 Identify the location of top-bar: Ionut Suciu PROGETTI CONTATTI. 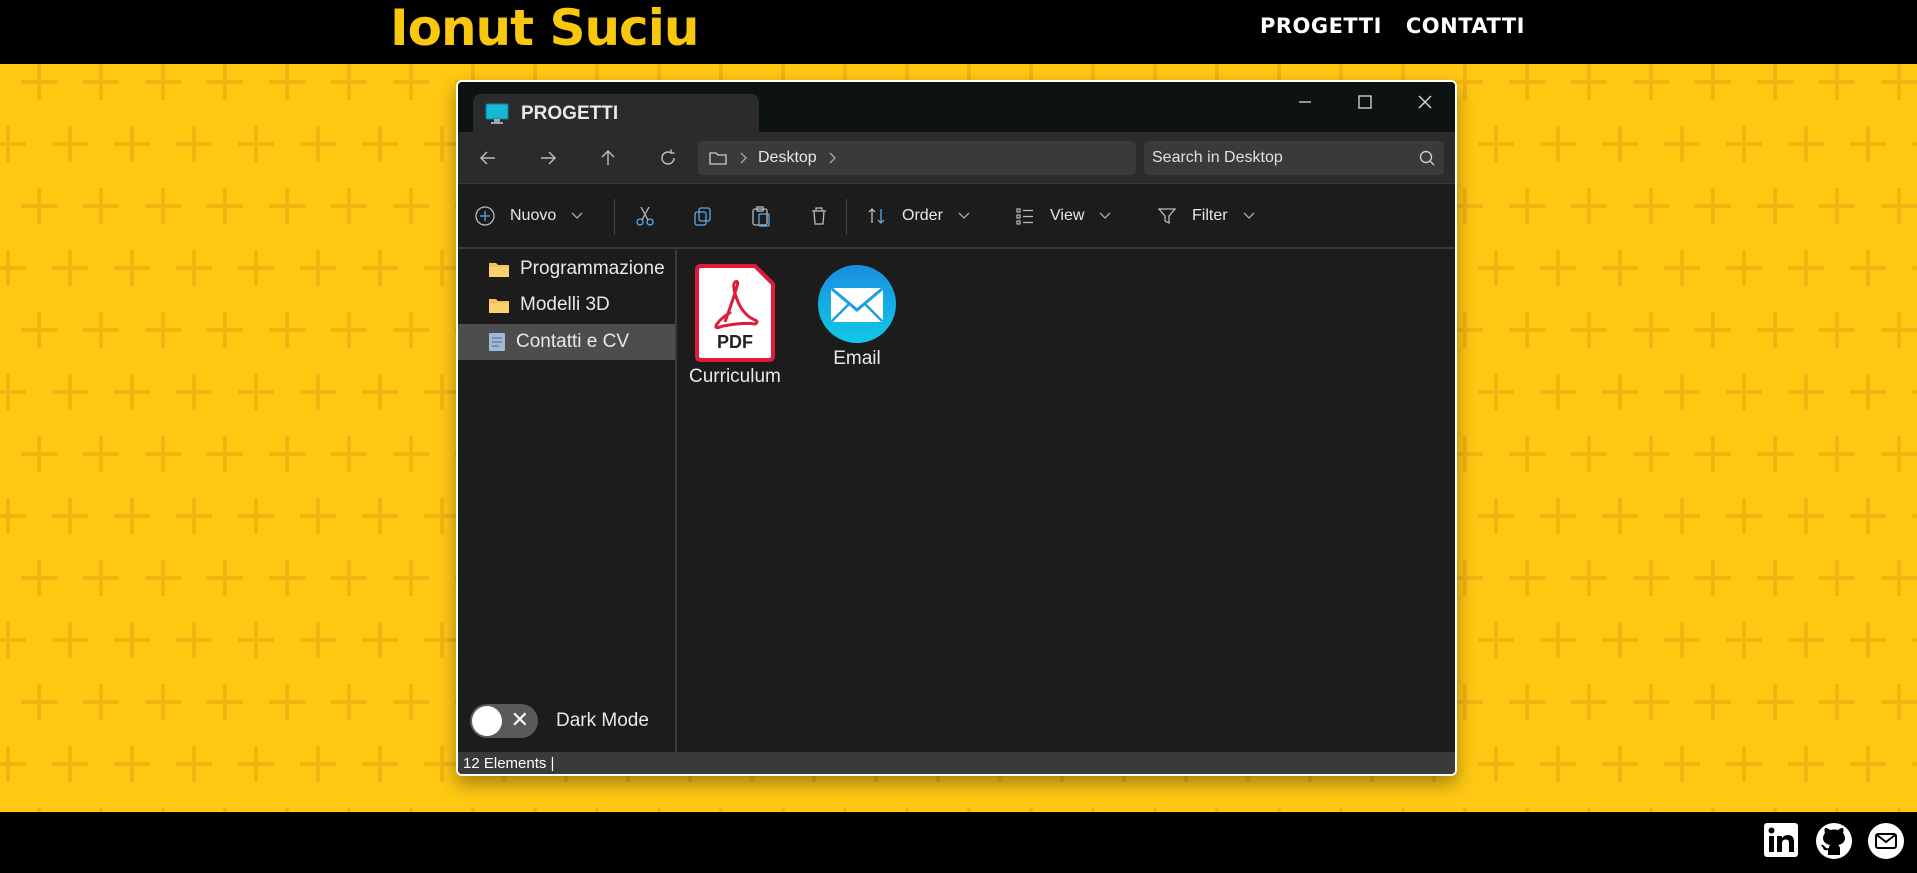
(958, 32).